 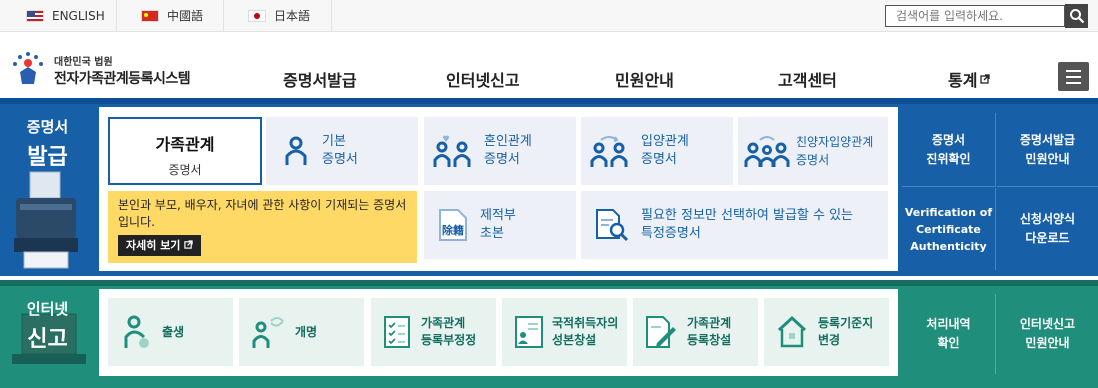 What do you see at coordinates (665, 141) in the screenshot?
I see `tile-line1: 입양관계` at bounding box center [665, 141].